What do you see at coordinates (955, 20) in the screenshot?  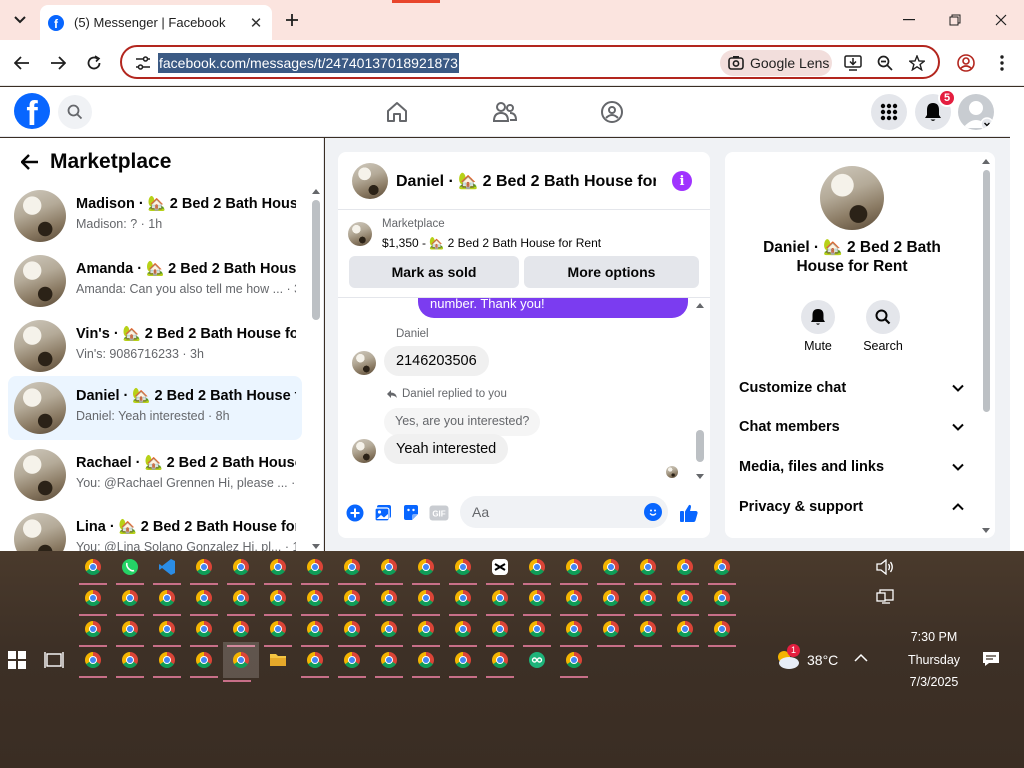 I see `restore-window-icon` at bounding box center [955, 20].